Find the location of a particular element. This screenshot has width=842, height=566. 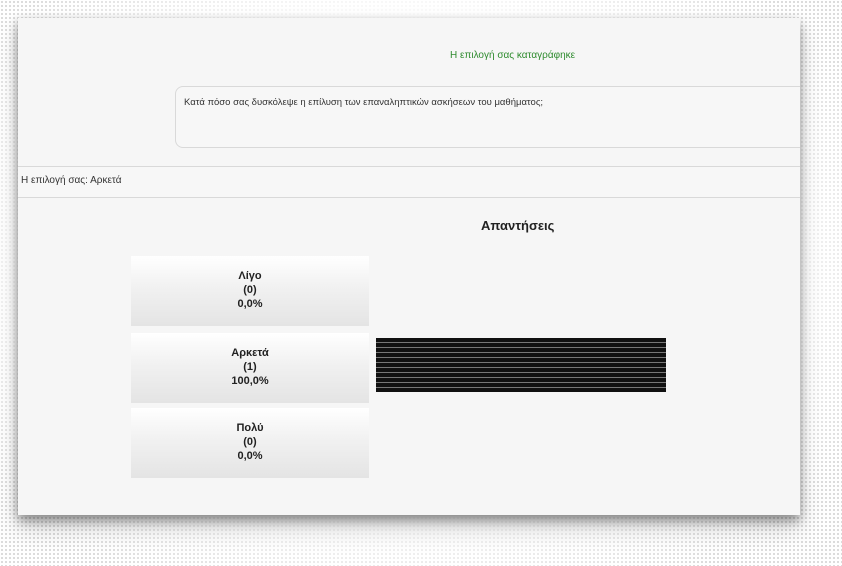

result-row-arketa: Αρκετά (1) 100,0% is located at coordinates (250, 368).